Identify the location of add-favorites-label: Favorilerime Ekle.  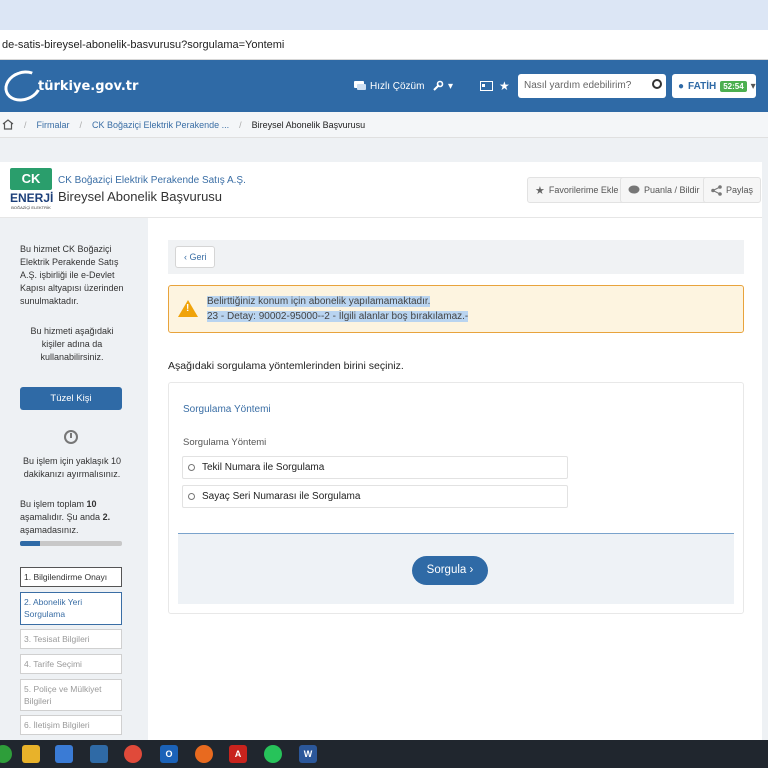
(583, 190).